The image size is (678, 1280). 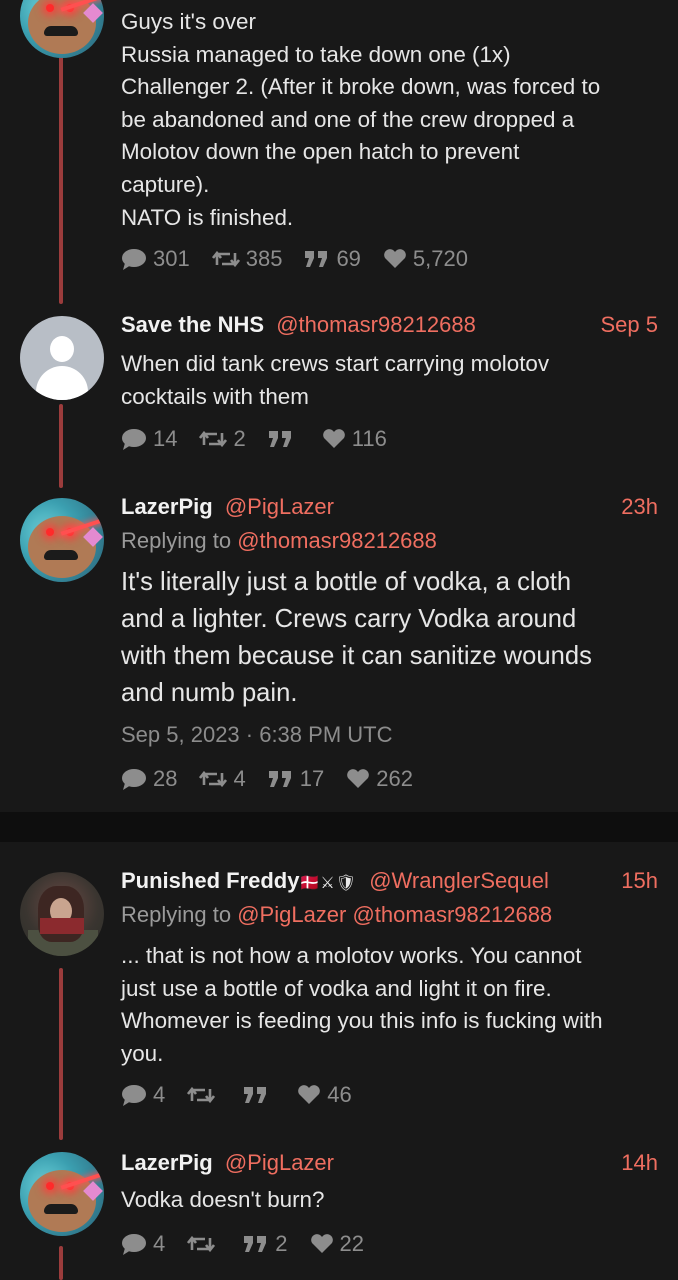 I want to click on tweet-date: Sep 5, so click(x=630, y=325).